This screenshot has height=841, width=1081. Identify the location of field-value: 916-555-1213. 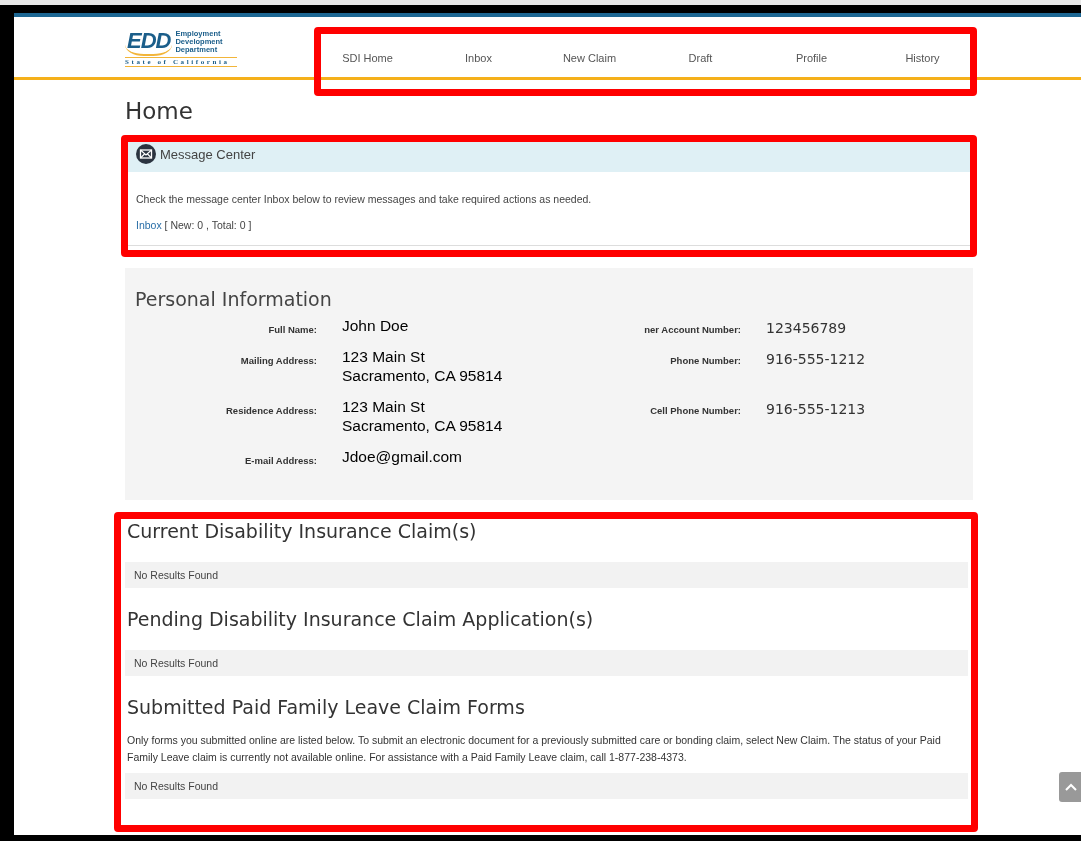
(816, 409).